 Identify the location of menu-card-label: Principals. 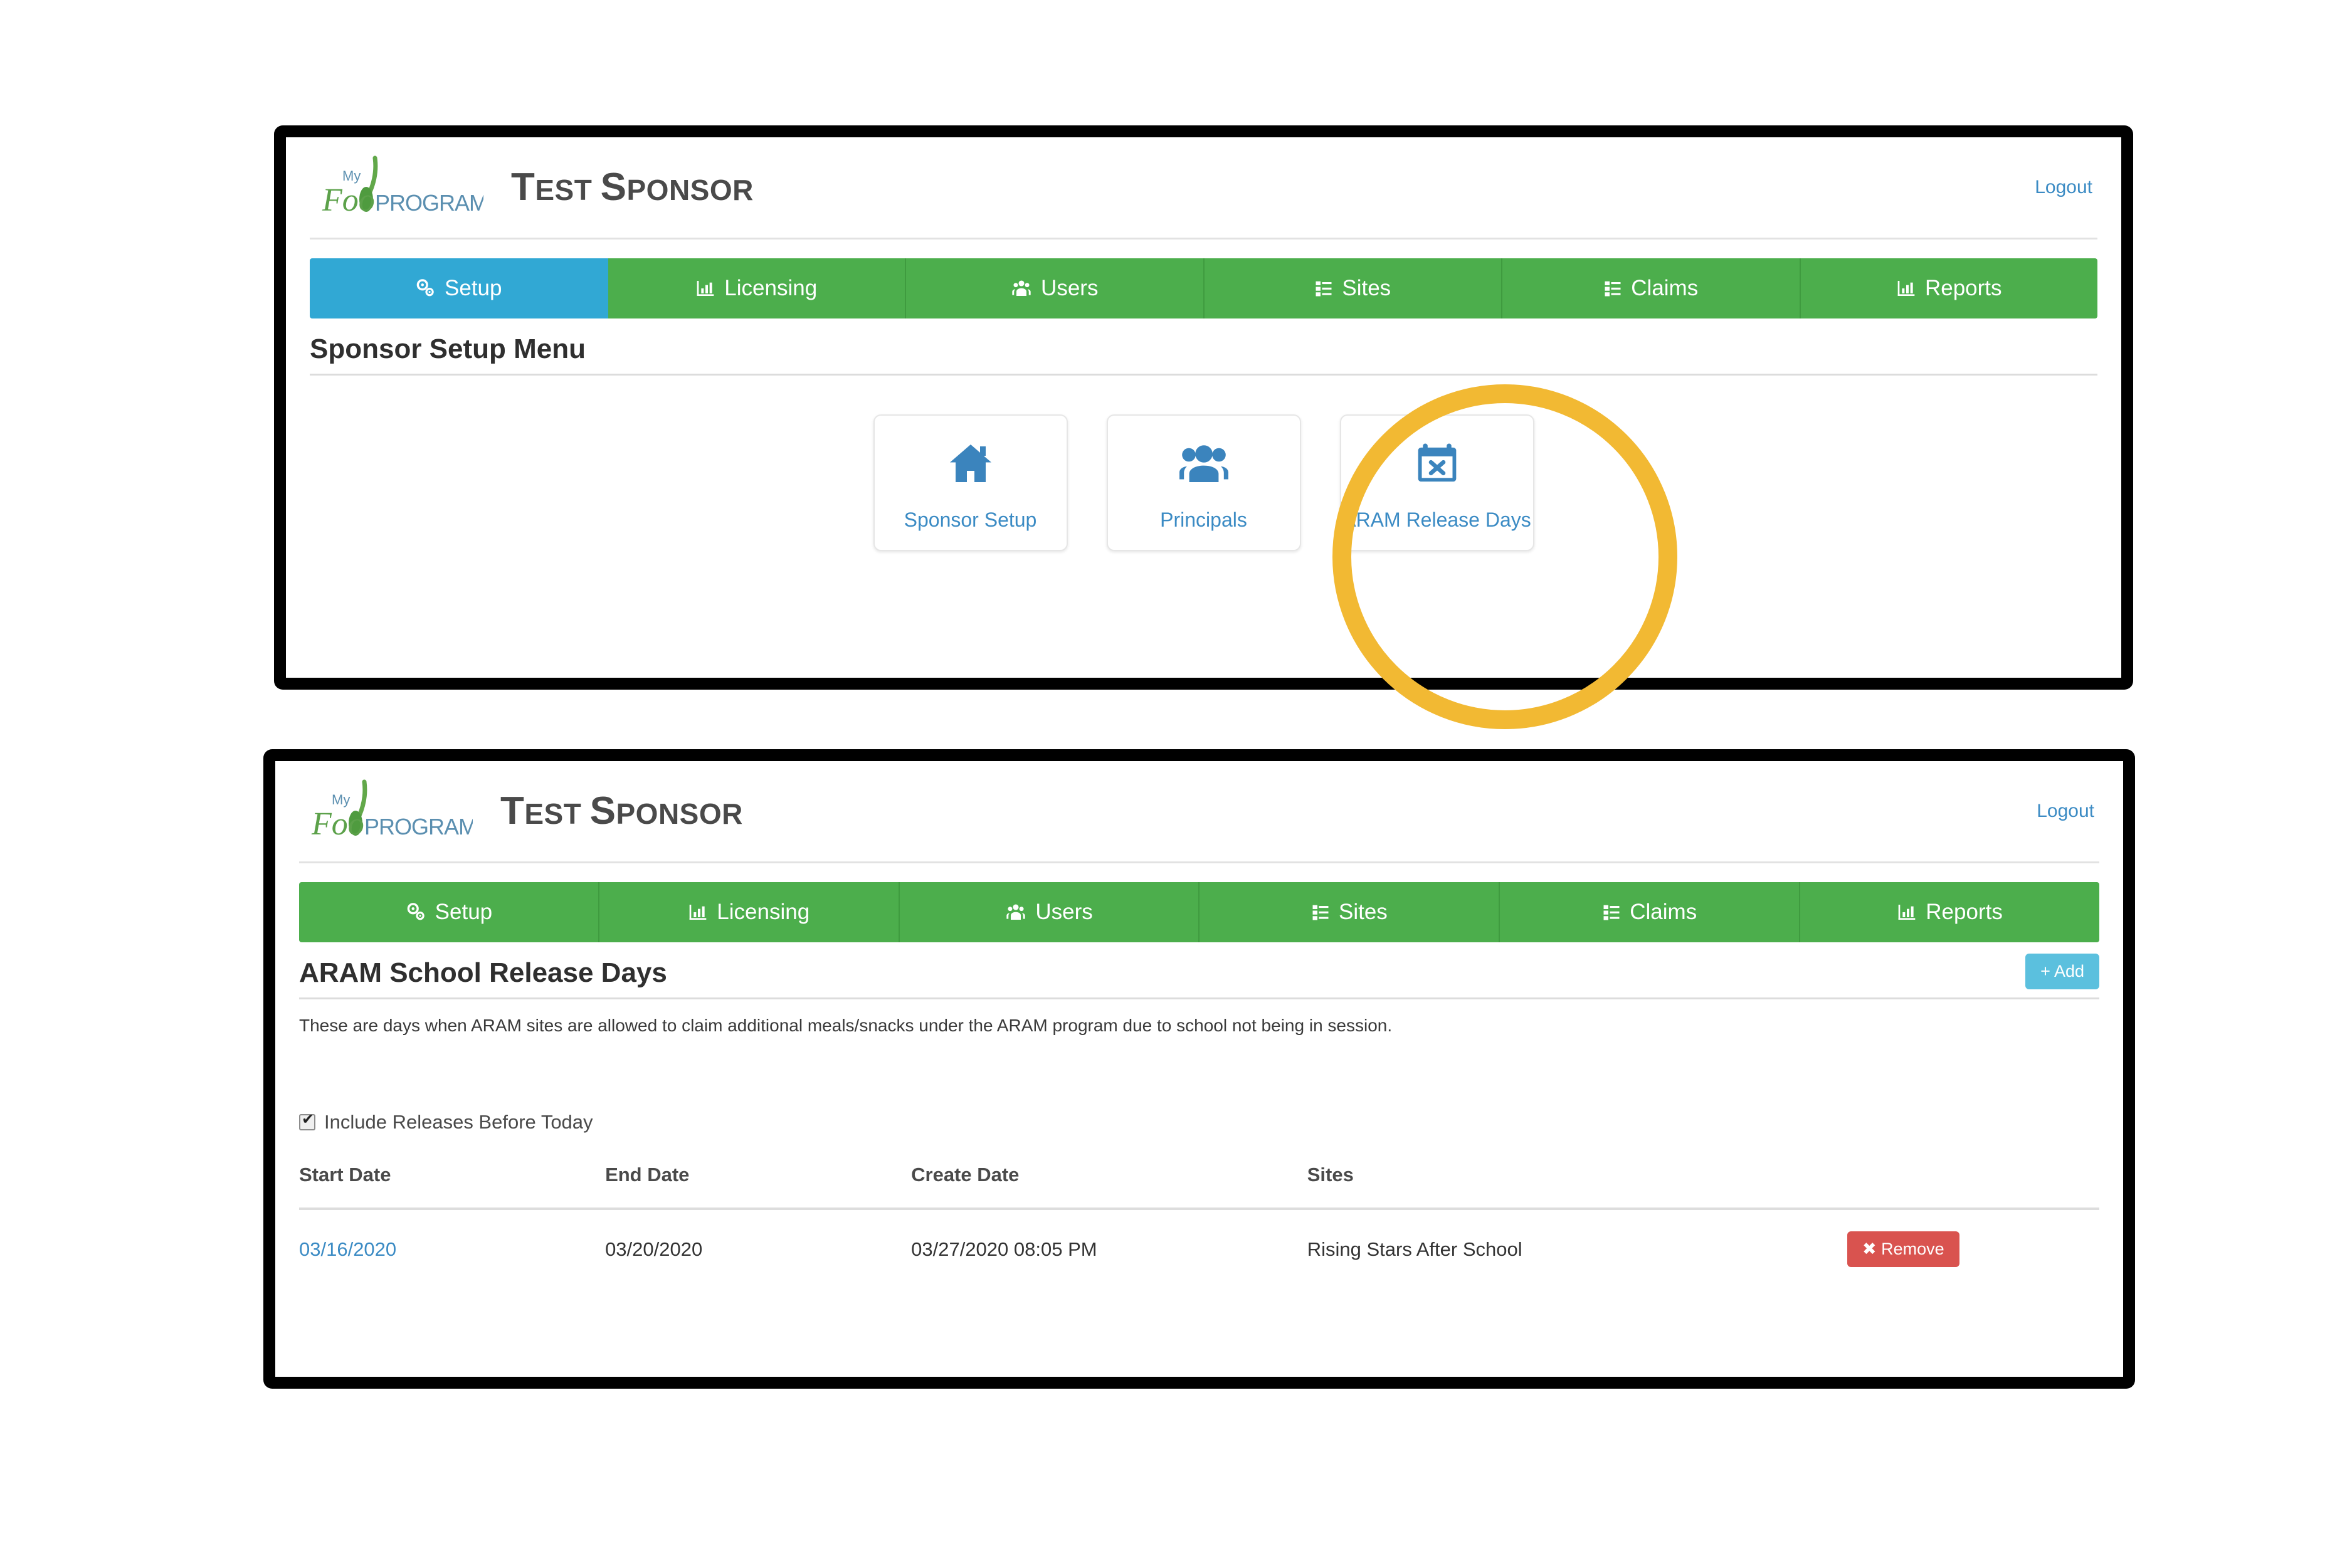
(1203, 519).